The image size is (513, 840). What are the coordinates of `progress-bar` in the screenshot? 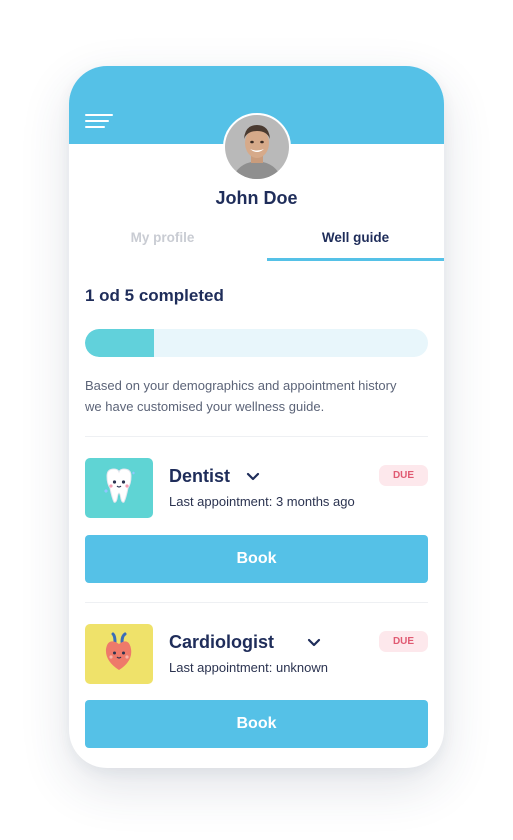 It's located at (256, 343).